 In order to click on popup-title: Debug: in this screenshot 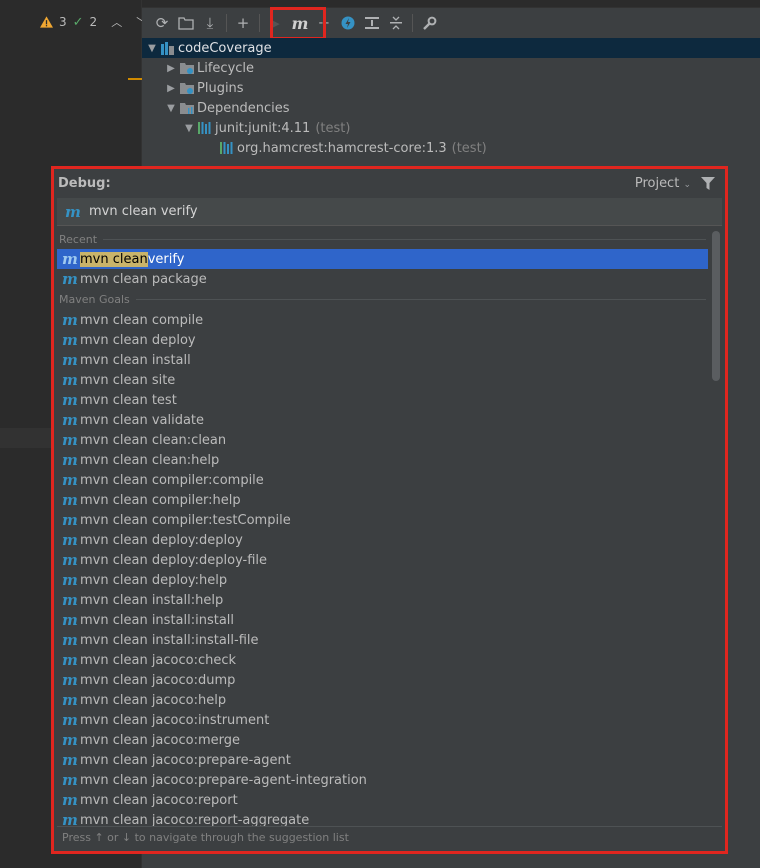, I will do `click(84, 183)`.